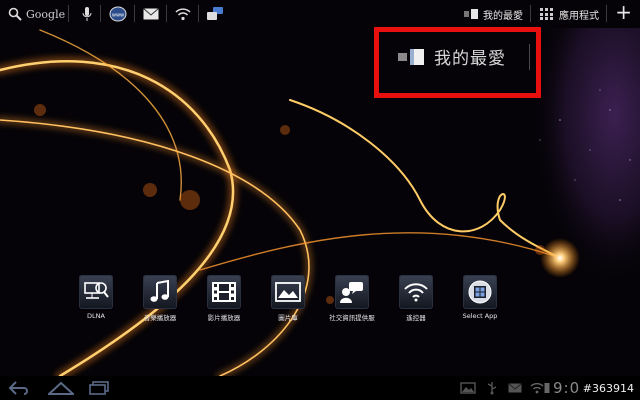  What do you see at coordinates (546, 14) in the screenshot?
I see `apps-grid-icon` at bounding box center [546, 14].